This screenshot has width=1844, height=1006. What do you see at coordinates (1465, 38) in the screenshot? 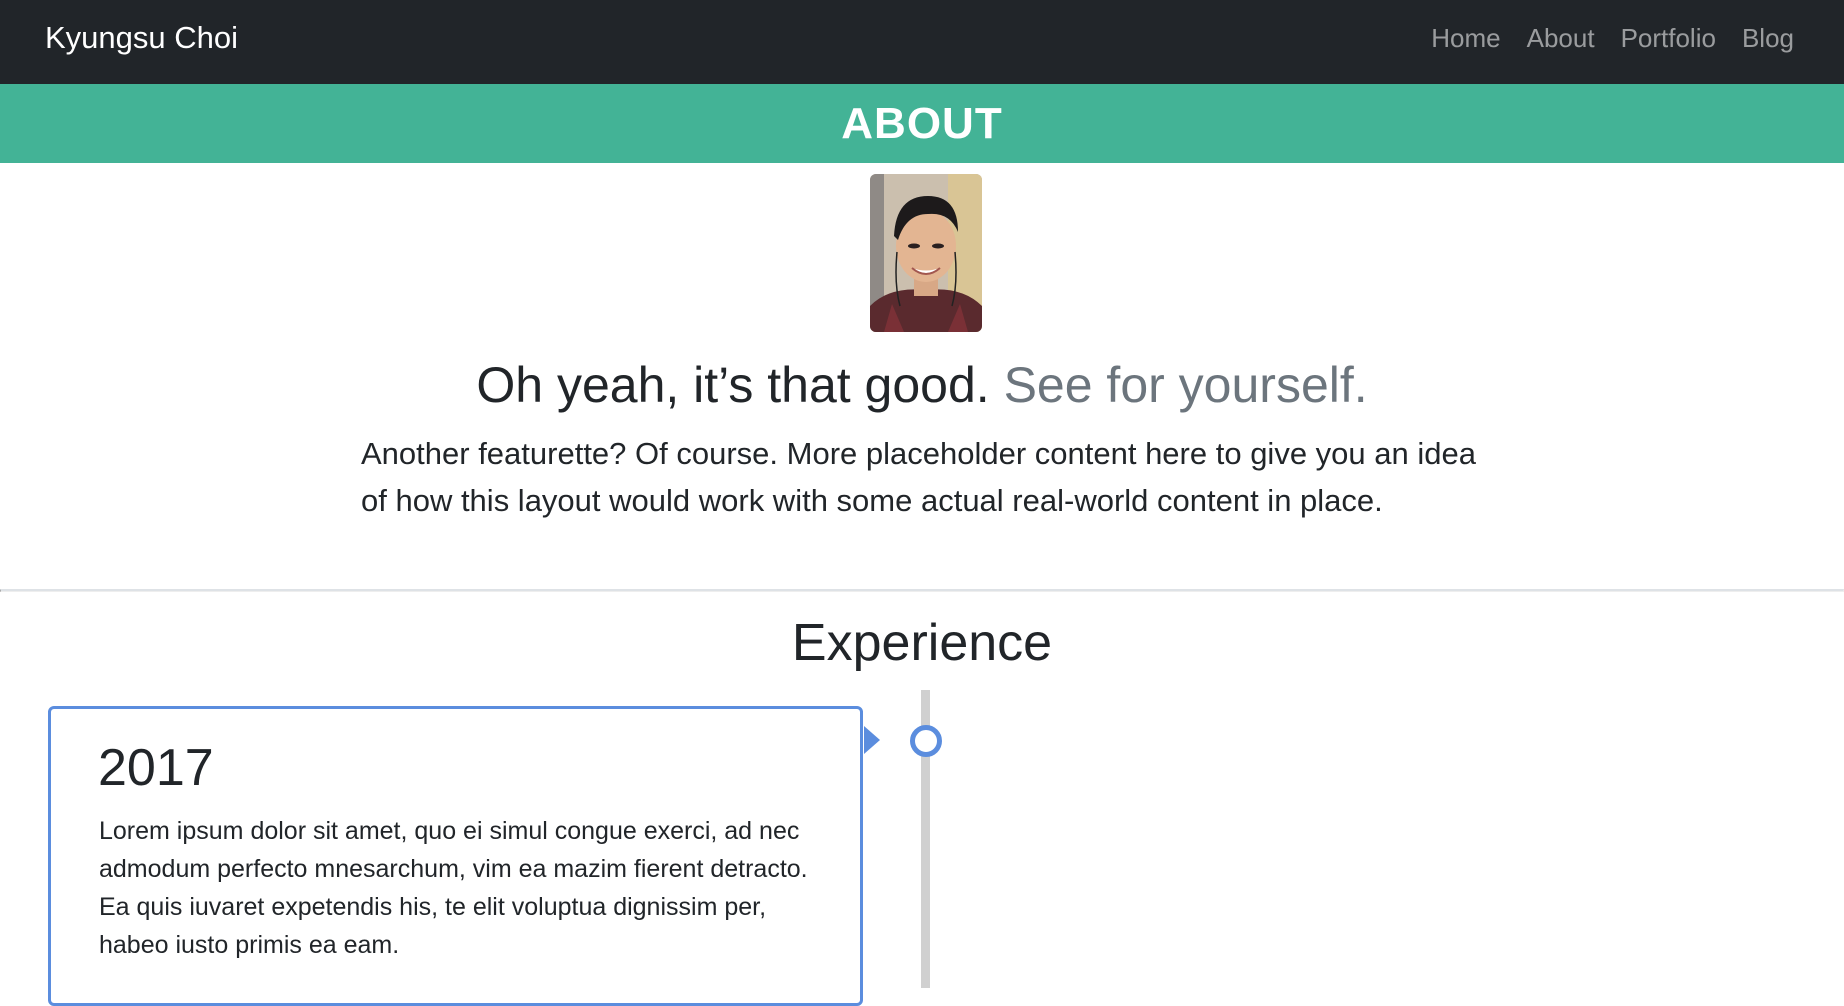
I see `nav-link-home: Home` at bounding box center [1465, 38].